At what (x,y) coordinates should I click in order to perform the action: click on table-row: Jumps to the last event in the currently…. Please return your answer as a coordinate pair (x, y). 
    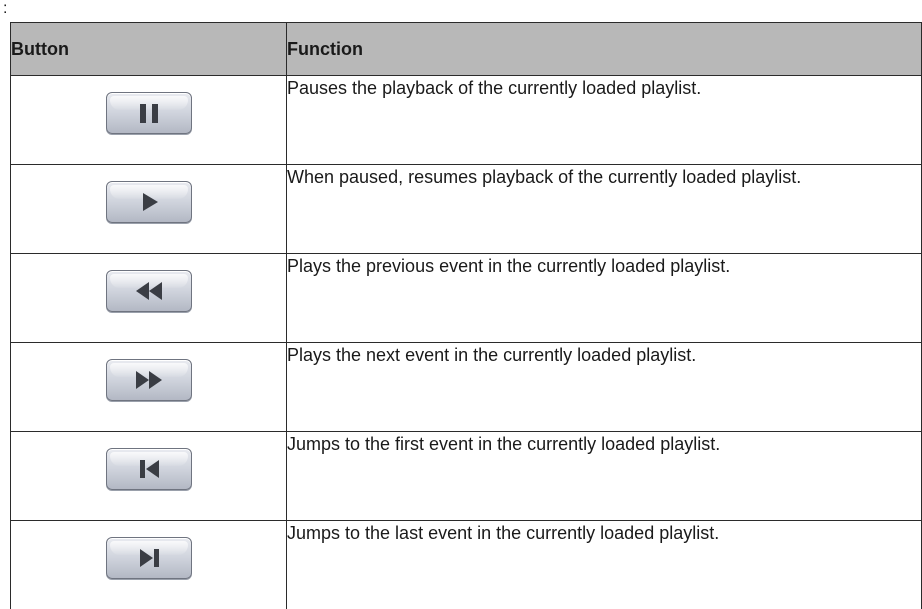
    Looking at the image, I should click on (466, 565).